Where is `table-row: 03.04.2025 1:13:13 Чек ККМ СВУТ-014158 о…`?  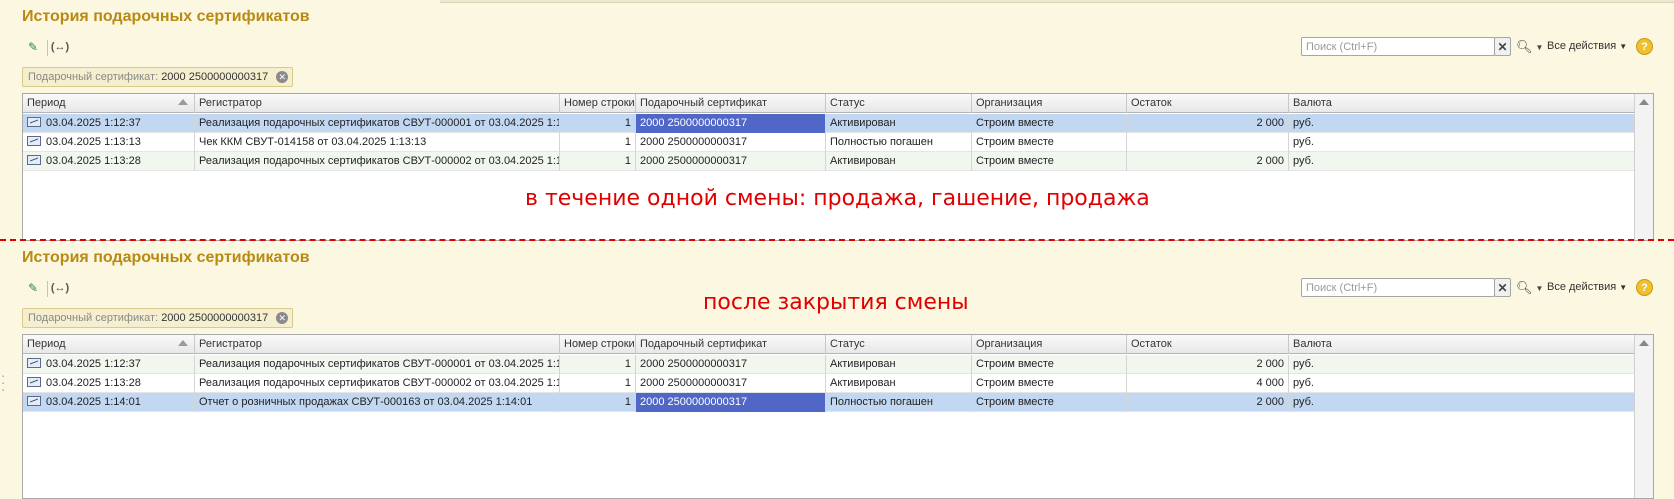
table-row: 03.04.2025 1:13:13 Чек ККМ СВУТ-014158 о… is located at coordinates (829, 142).